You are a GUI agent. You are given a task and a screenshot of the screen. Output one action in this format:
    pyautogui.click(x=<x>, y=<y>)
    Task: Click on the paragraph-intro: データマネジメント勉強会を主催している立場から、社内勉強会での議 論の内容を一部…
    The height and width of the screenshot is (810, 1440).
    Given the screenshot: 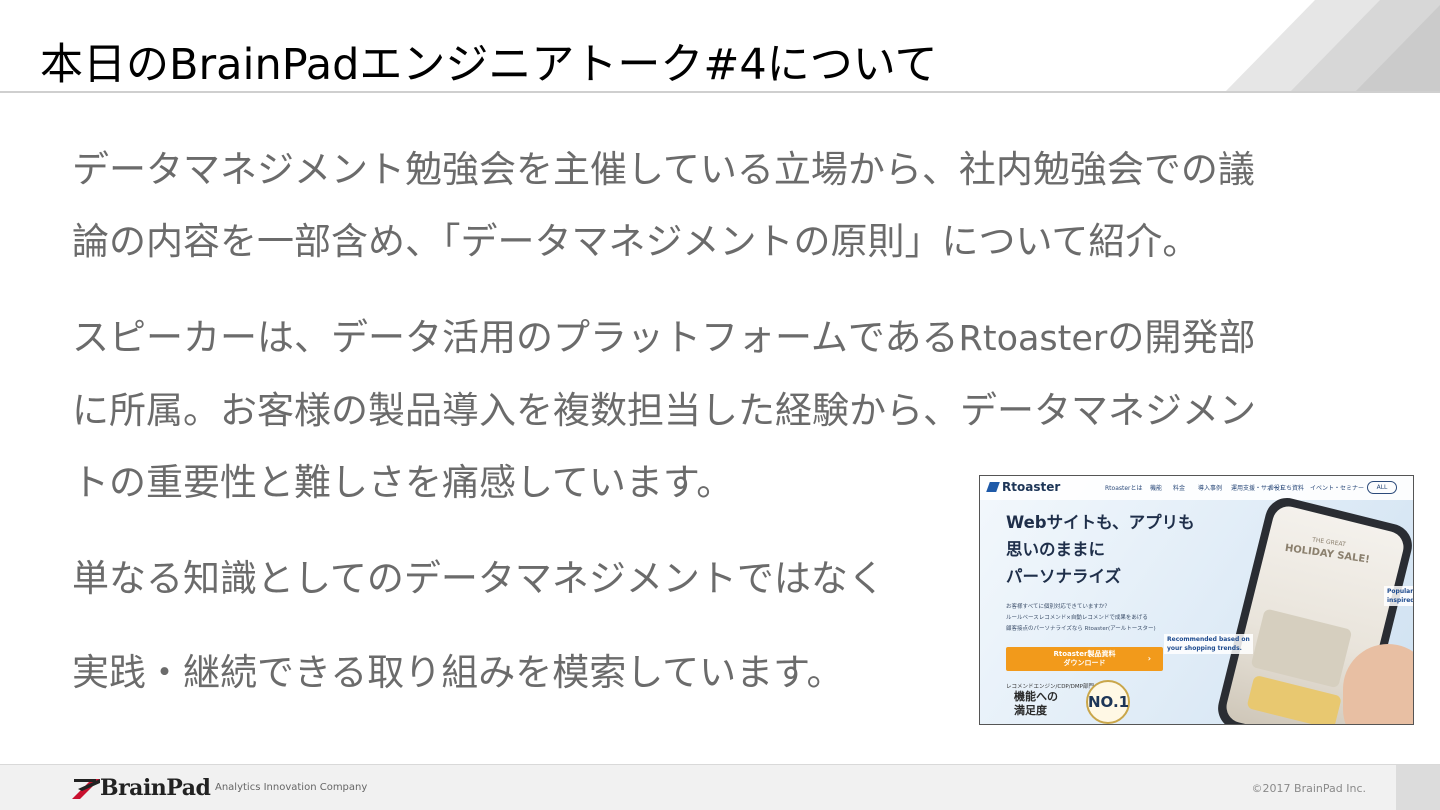 What is the action you would take?
    pyautogui.click(x=663, y=206)
    